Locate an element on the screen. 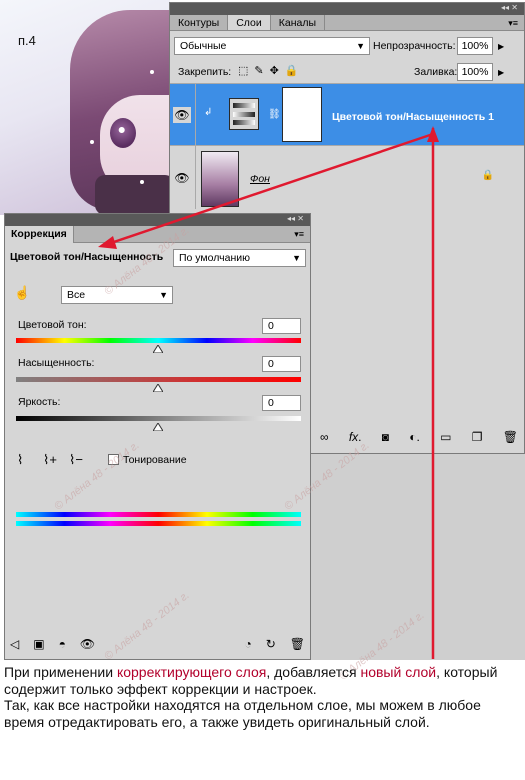  opacity-input: 100% is located at coordinates (475, 46).